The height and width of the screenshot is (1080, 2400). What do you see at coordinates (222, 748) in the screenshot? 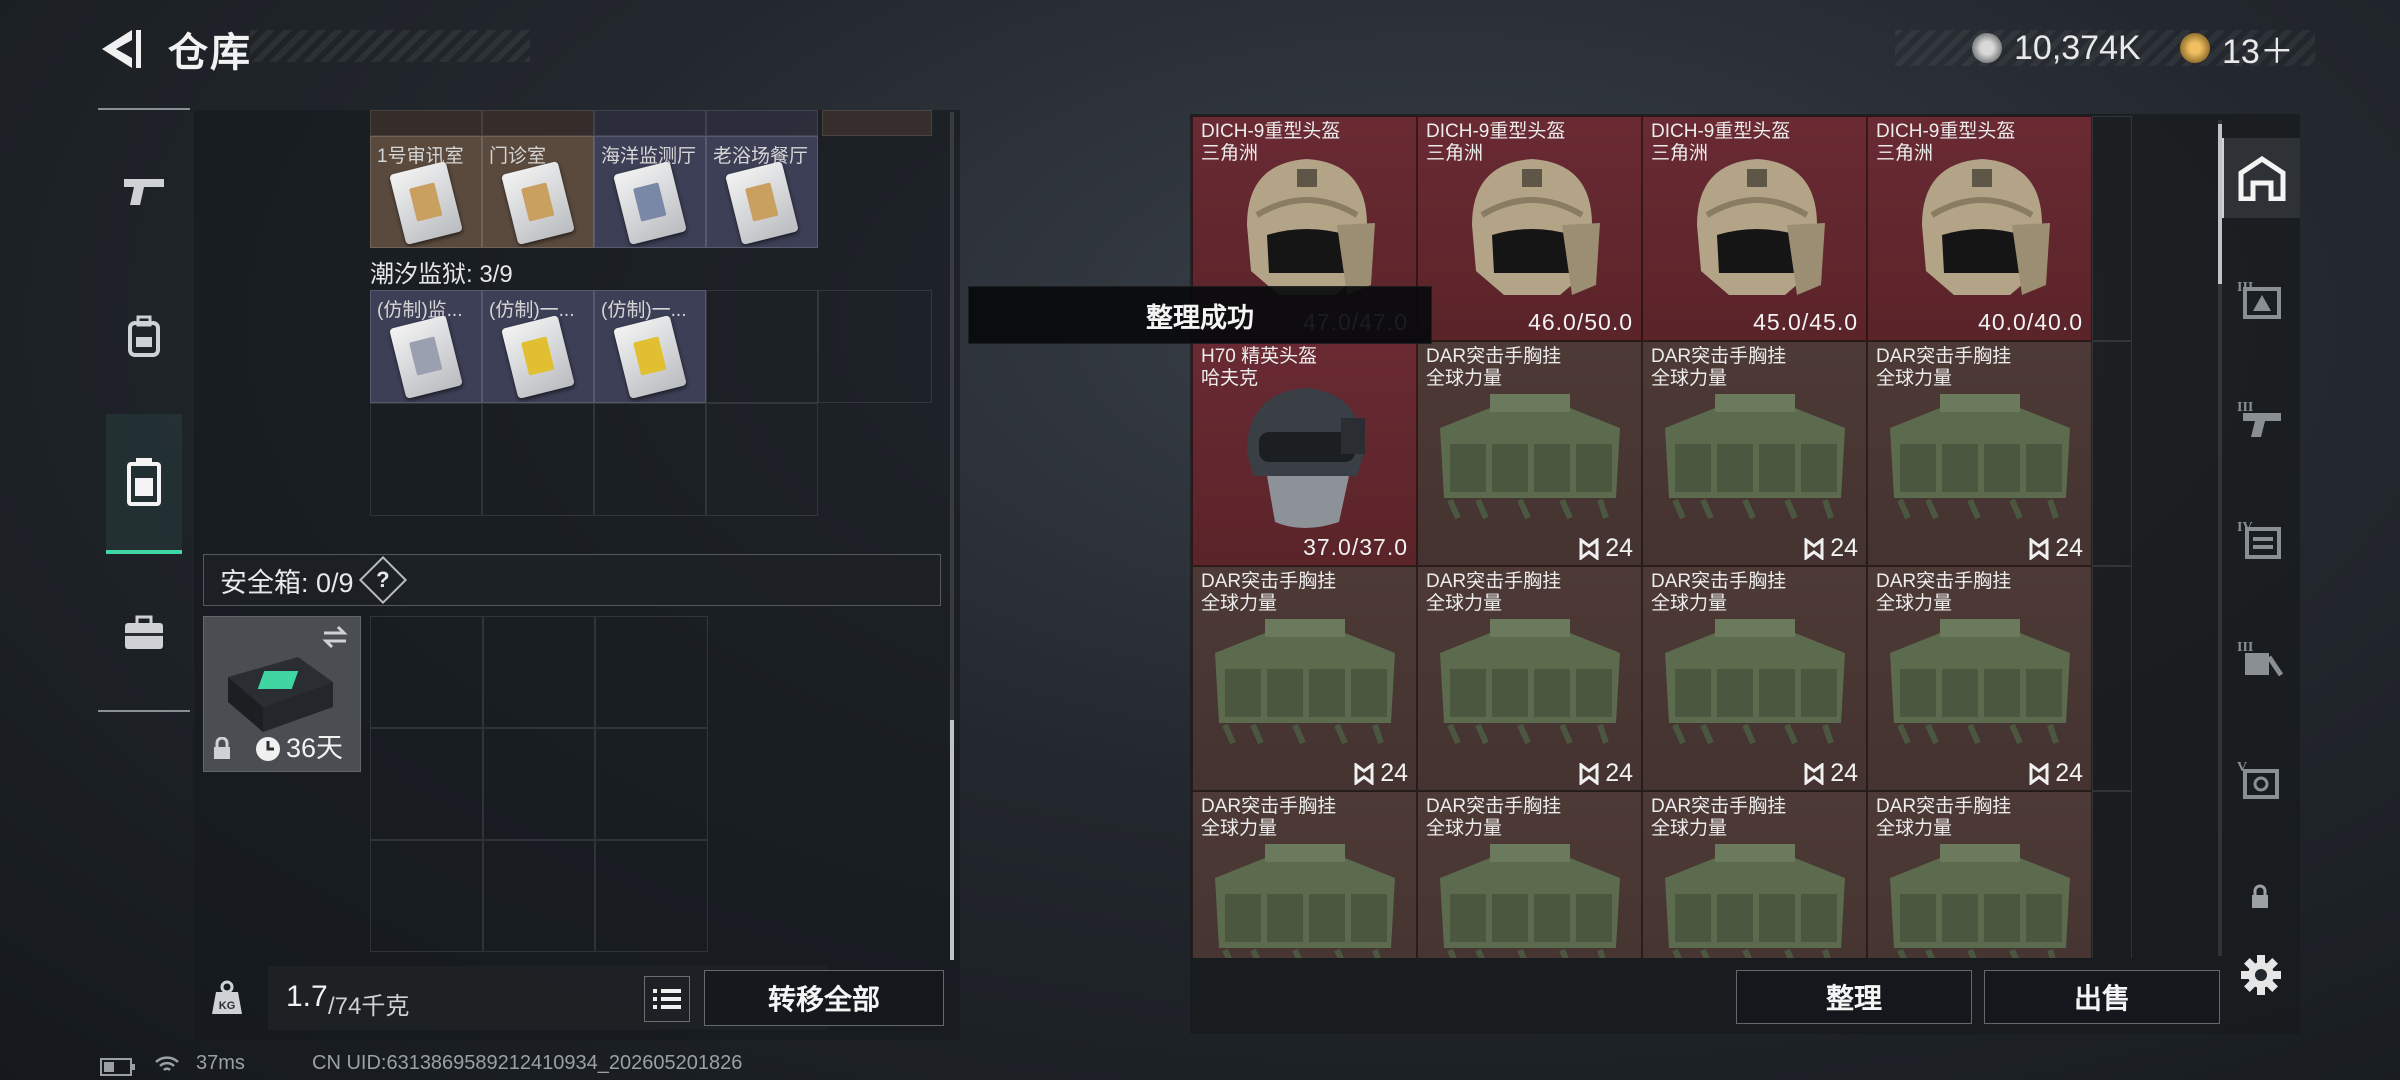
I see `lock-icon` at bounding box center [222, 748].